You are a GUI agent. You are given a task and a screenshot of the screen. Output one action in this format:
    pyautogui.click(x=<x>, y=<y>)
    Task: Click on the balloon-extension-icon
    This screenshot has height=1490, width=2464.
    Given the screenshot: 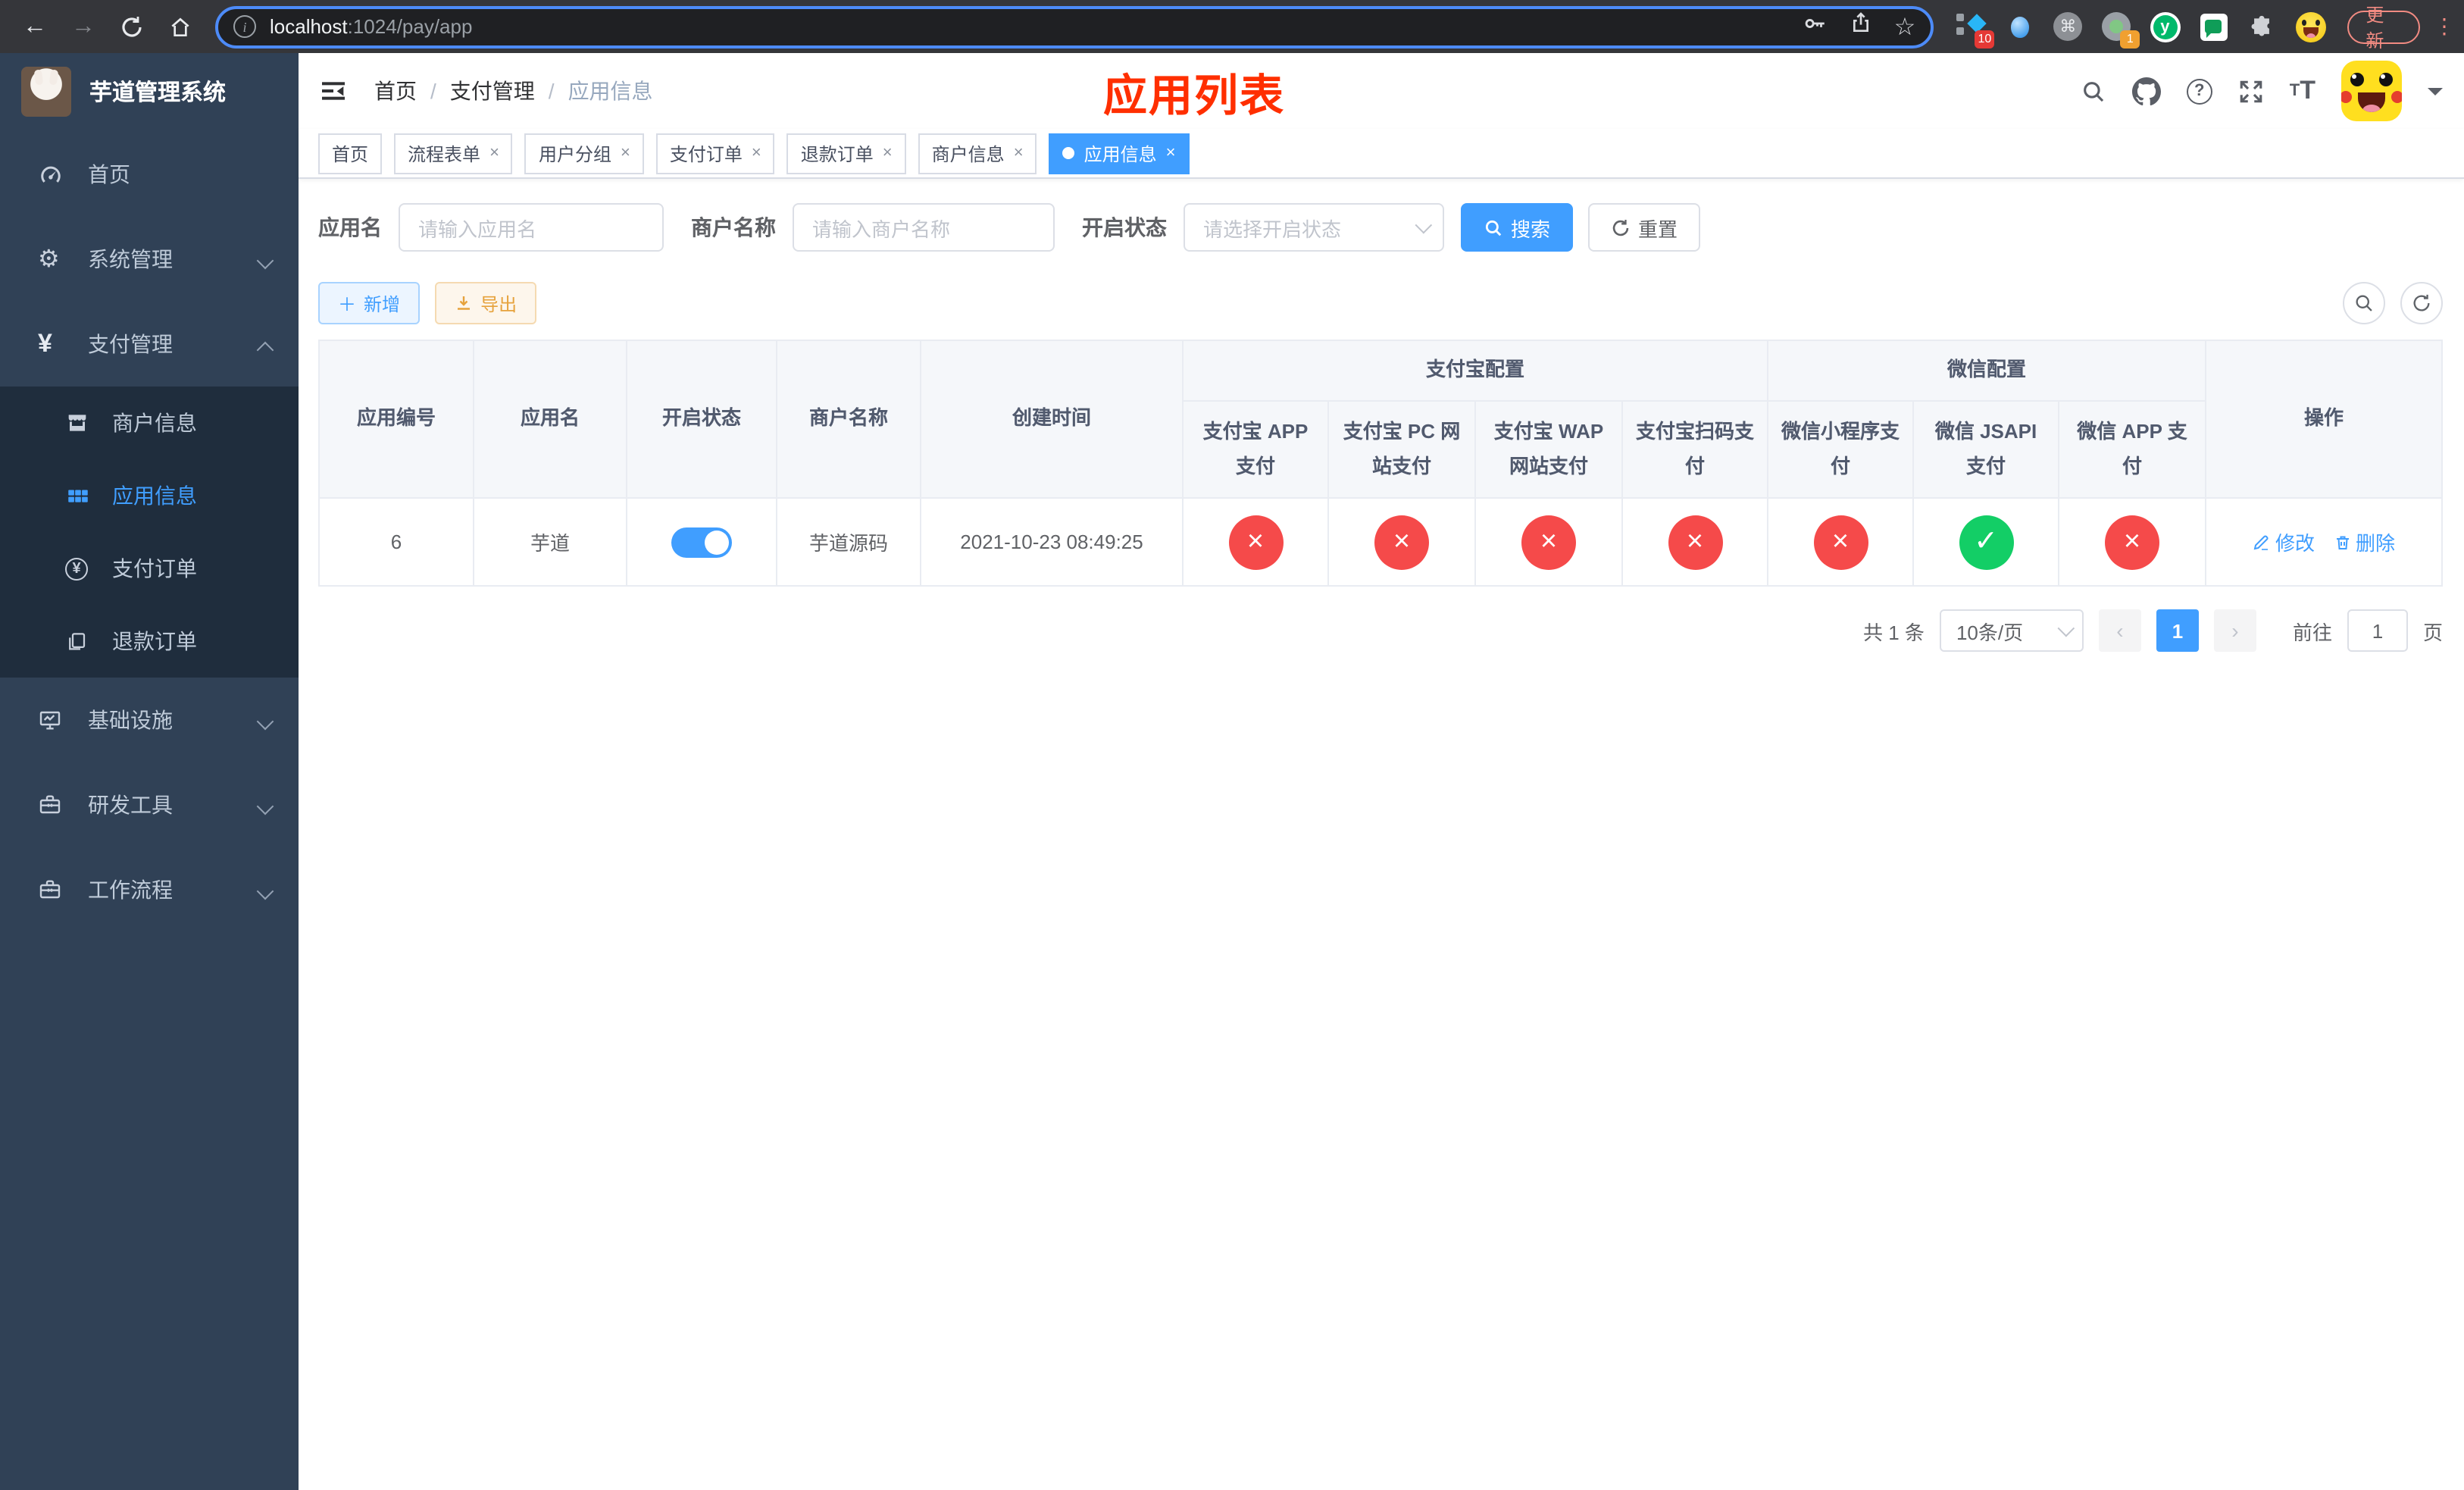 What is the action you would take?
    pyautogui.click(x=2019, y=27)
    